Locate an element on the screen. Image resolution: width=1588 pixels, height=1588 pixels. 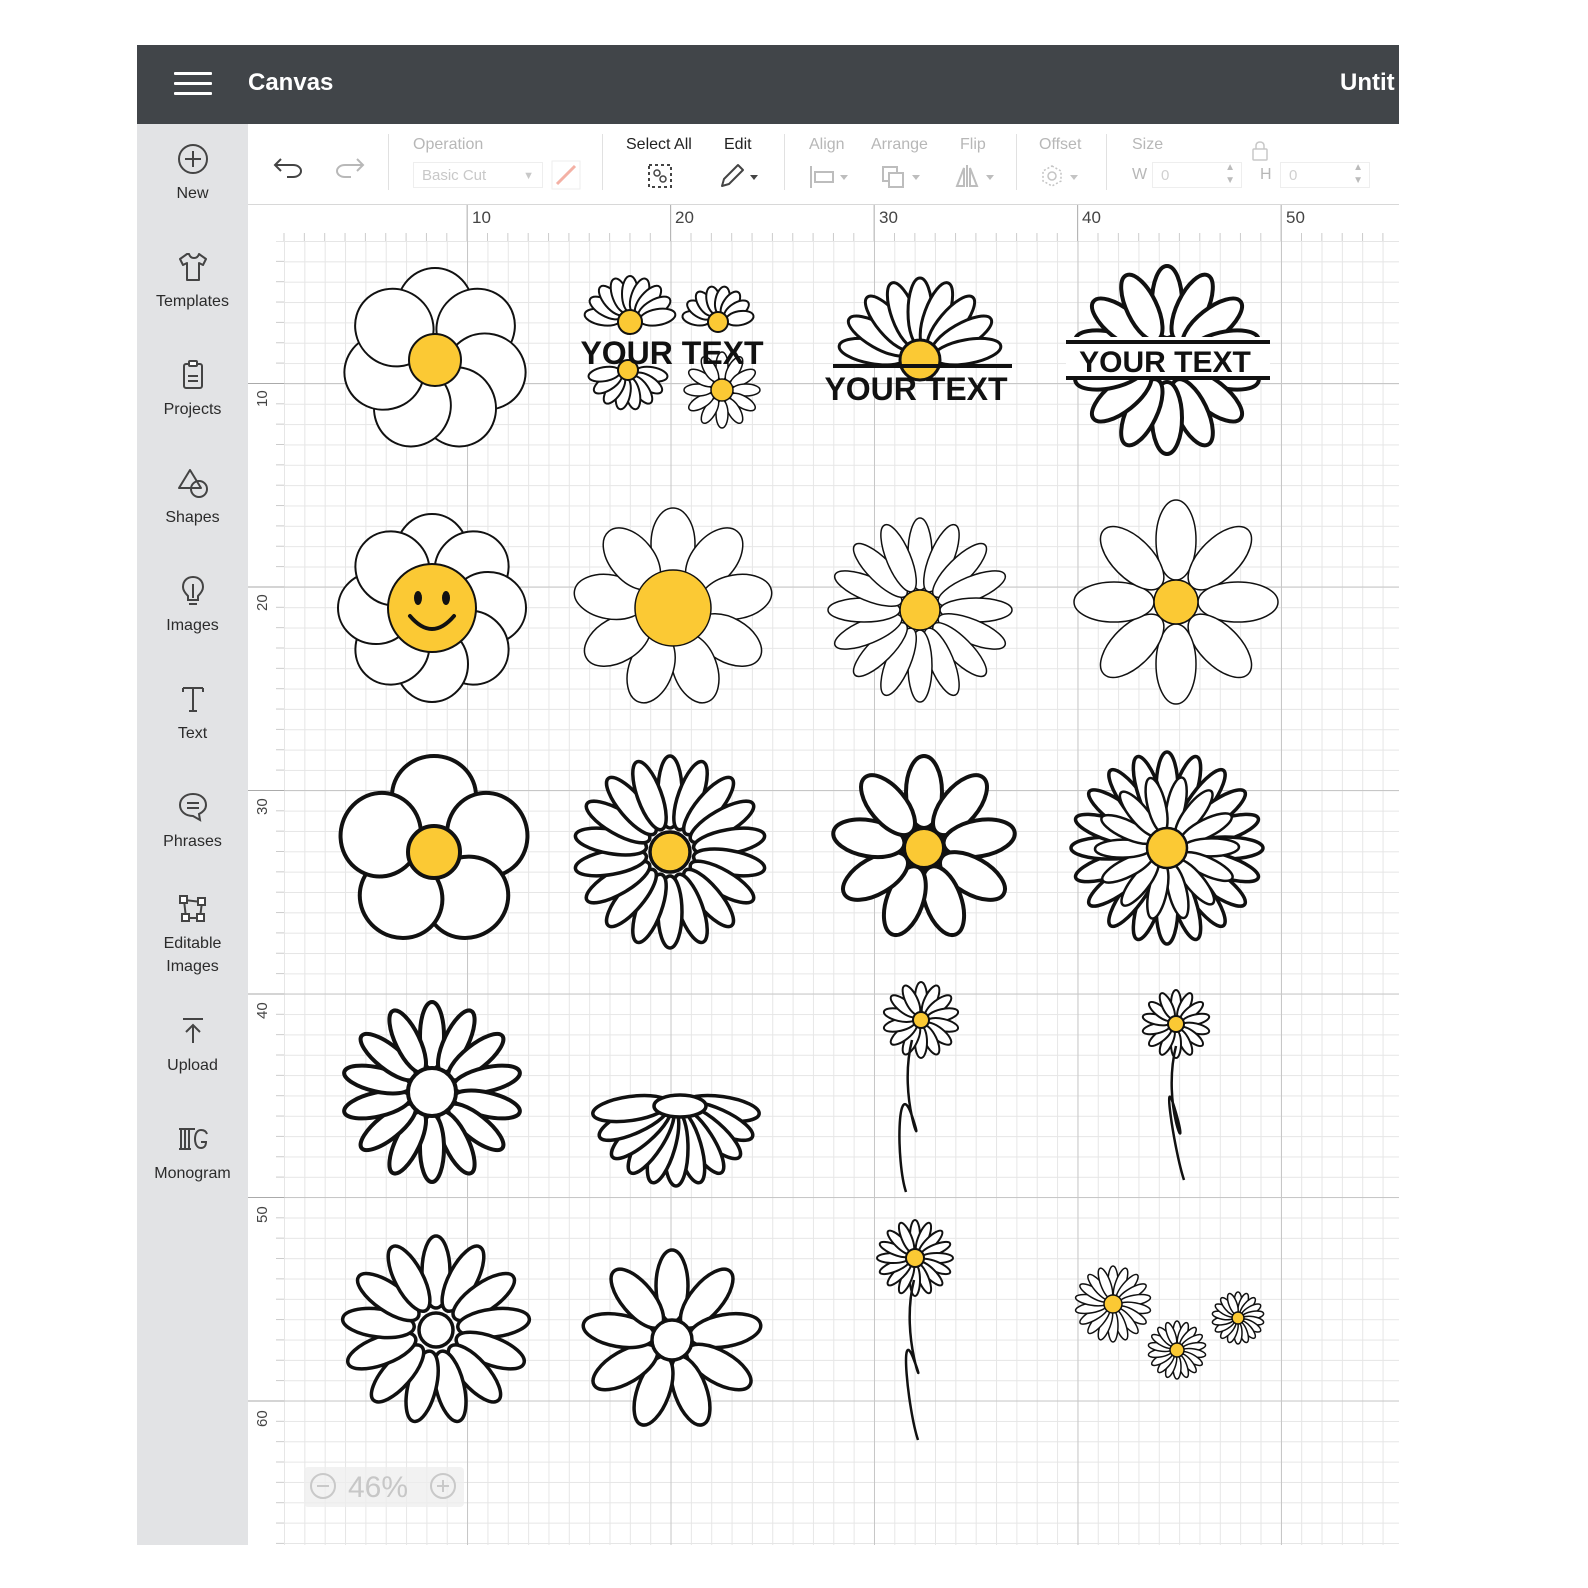
hamburger-menu-icon is located at coordinates (193, 84).